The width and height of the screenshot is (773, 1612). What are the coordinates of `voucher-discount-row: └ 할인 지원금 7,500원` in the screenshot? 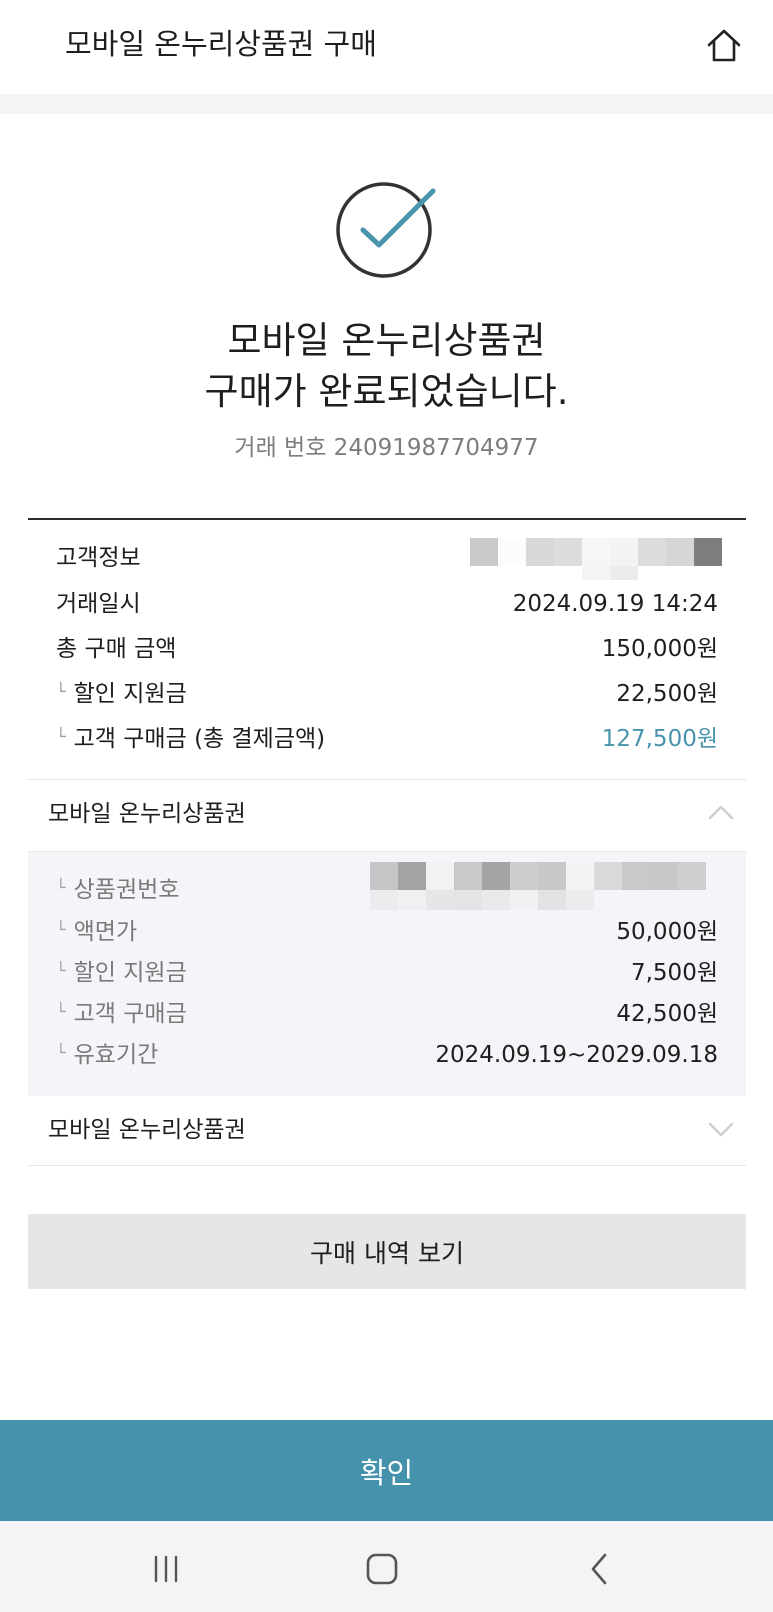 It's located at (387, 973).